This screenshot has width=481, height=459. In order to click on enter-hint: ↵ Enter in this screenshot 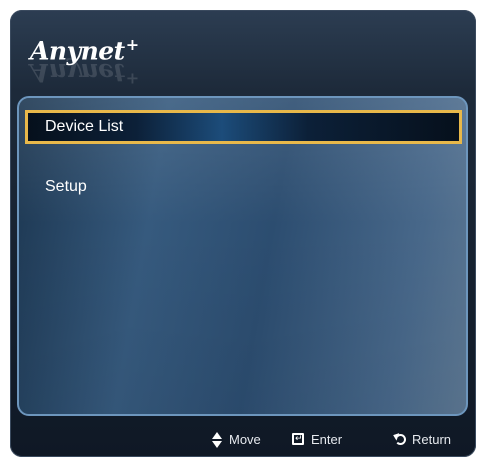, I will do `click(316, 440)`.